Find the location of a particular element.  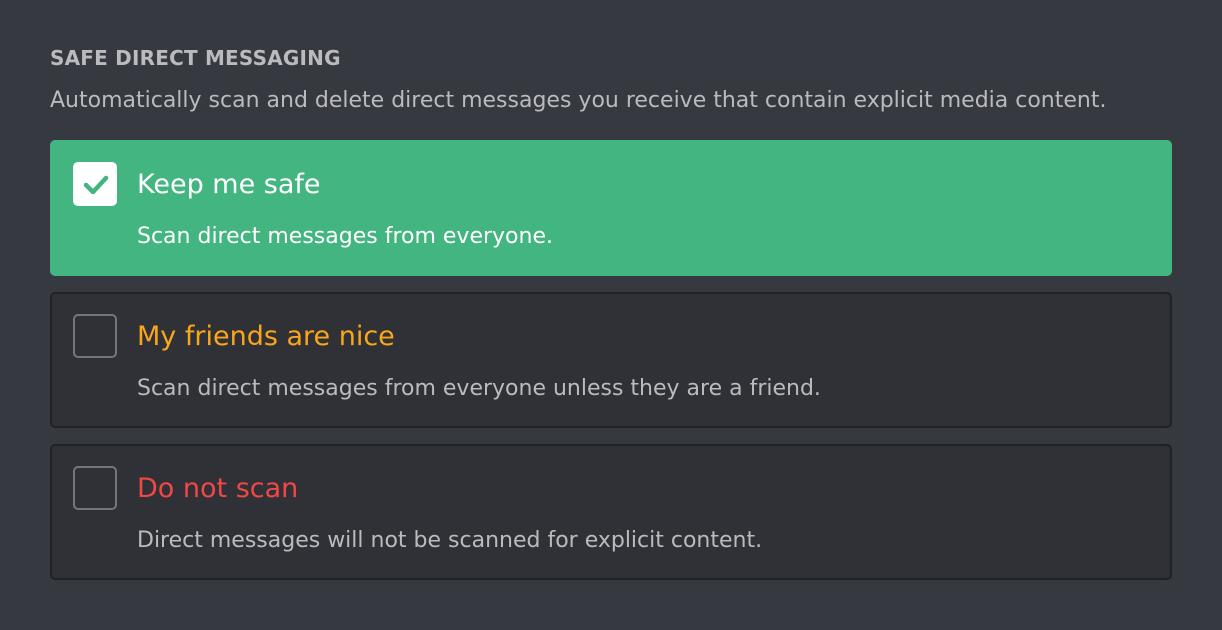

option-label: Do not scan is located at coordinates (218, 488).